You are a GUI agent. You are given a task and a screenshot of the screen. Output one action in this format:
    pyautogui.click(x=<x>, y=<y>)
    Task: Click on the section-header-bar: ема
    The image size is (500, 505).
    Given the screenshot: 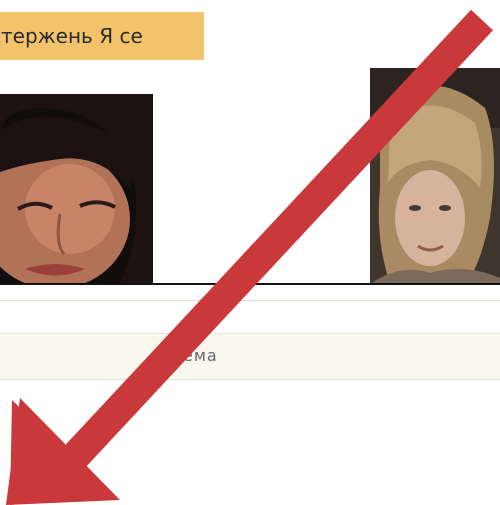 What is the action you would take?
    pyautogui.click(x=250, y=356)
    